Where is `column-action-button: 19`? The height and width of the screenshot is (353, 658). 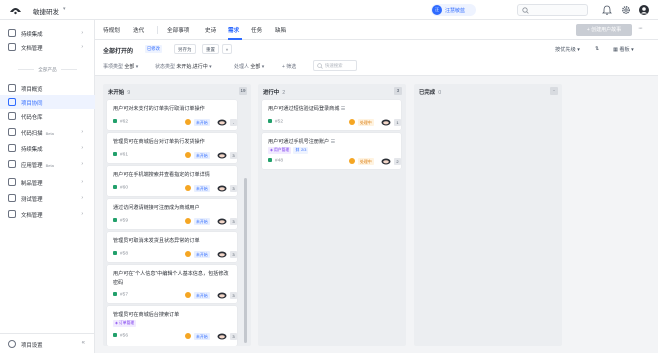
column-action-button: 19 is located at coordinates (243, 91).